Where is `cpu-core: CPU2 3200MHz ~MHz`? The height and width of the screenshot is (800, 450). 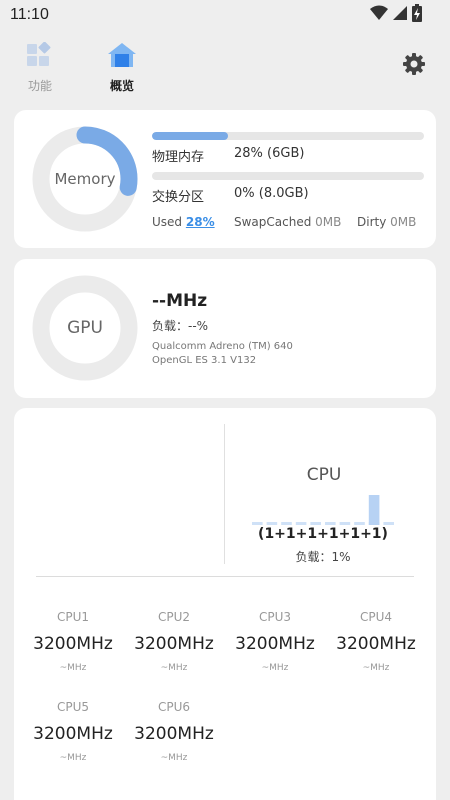 cpu-core: CPU2 3200MHz ~MHz is located at coordinates (174, 641).